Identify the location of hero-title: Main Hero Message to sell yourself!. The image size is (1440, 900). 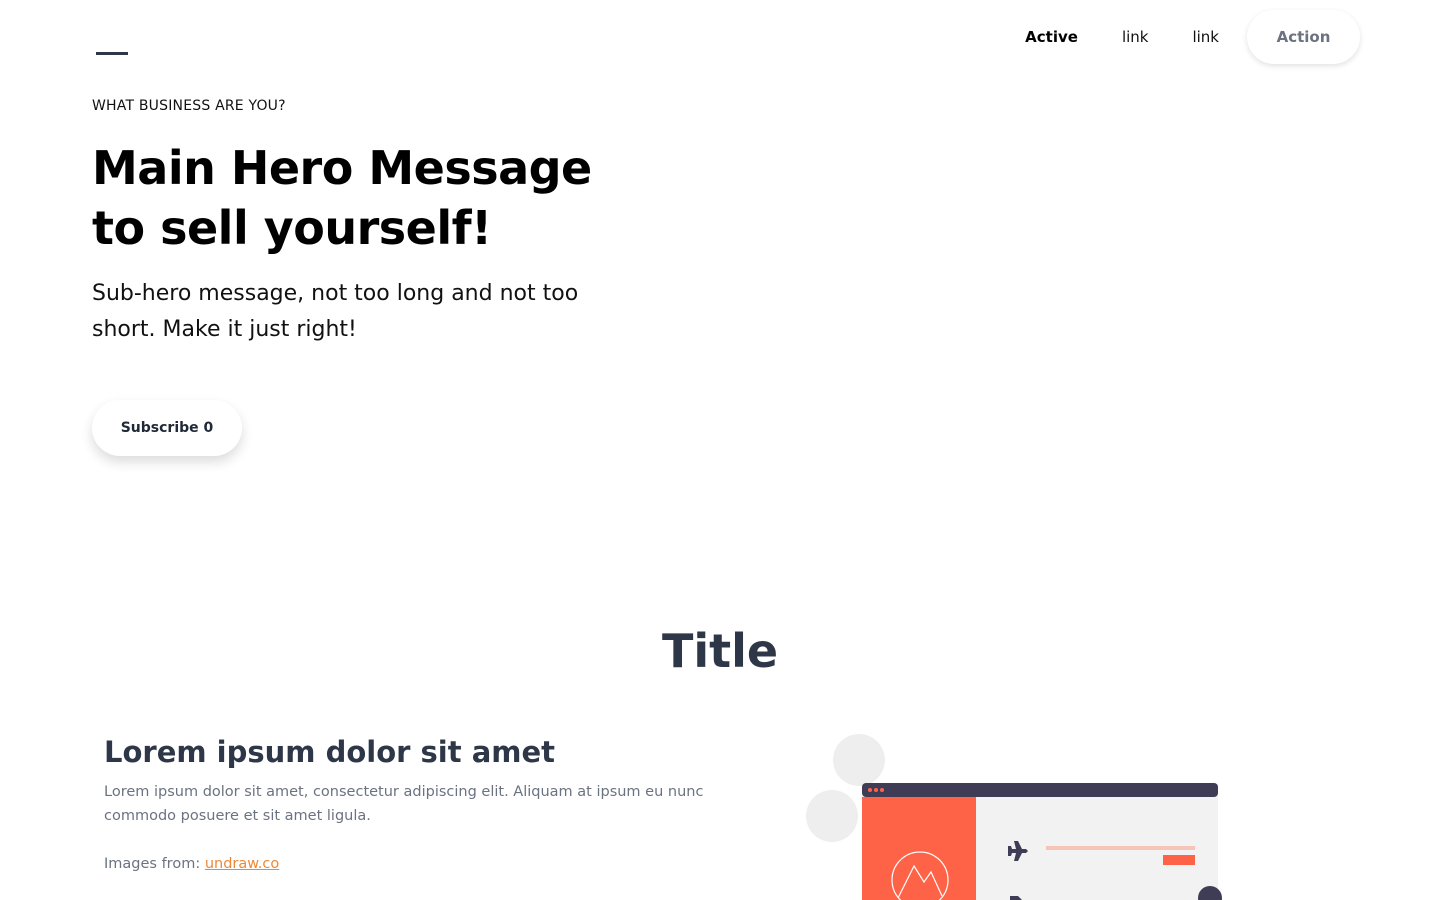
(352, 198).